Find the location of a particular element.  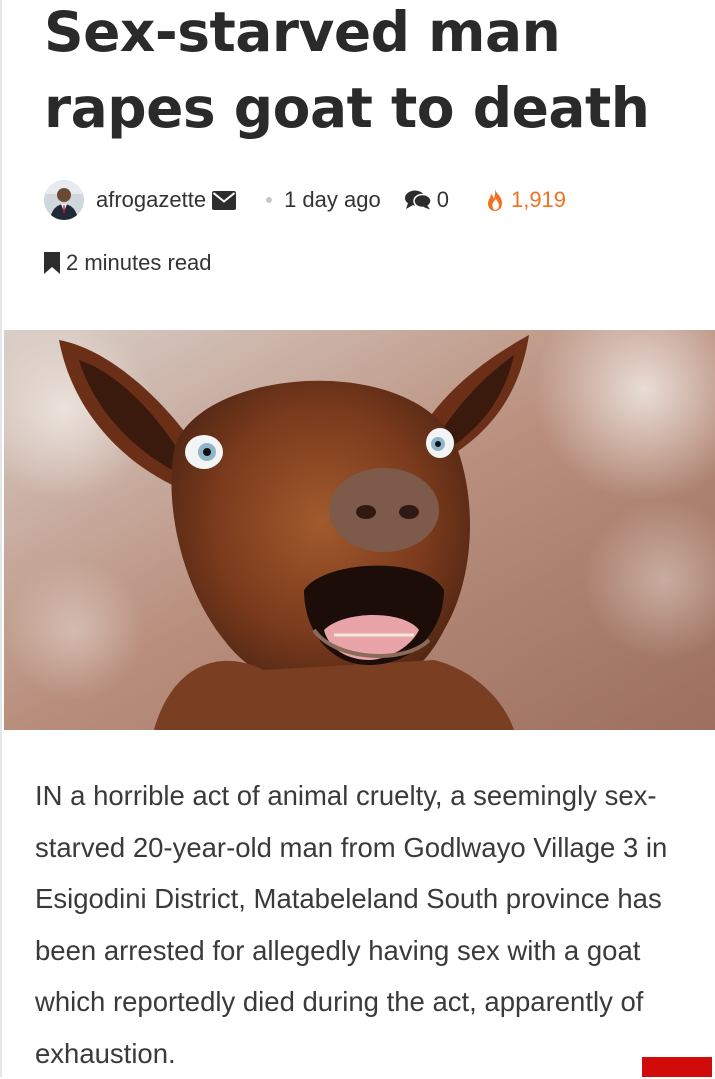

comment-count: 0 is located at coordinates (443, 200).